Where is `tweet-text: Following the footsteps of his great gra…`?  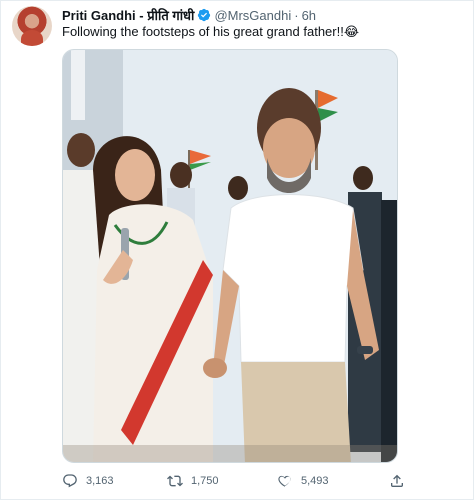 tweet-text: Following the footsteps of his great gra… is located at coordinates (211, 31).